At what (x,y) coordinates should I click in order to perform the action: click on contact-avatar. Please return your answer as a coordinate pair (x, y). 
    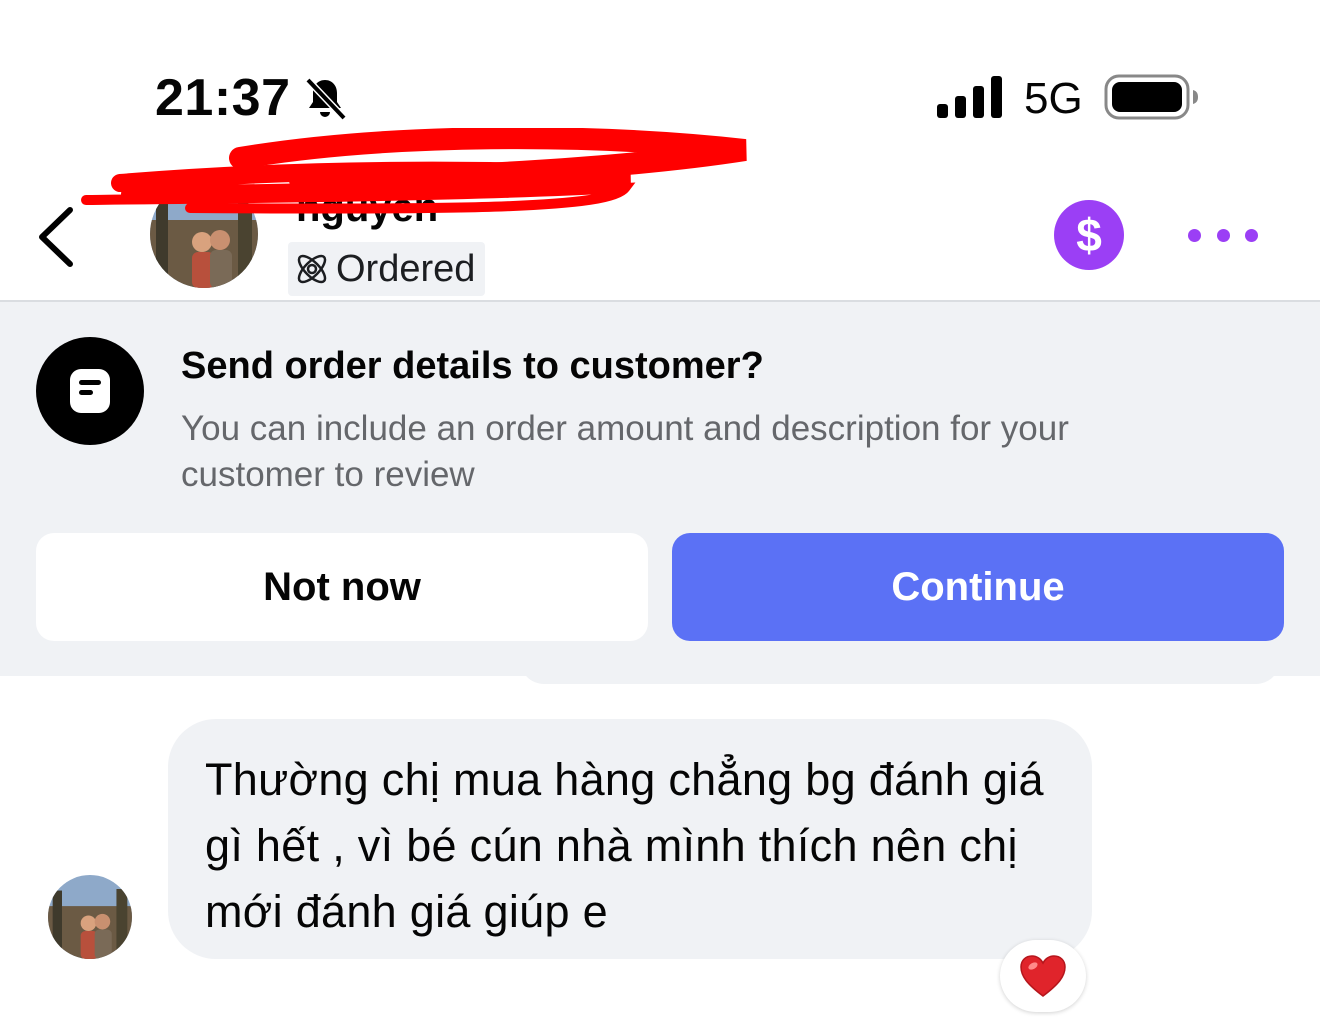
    Looking at the image, I should click on (204, 234).